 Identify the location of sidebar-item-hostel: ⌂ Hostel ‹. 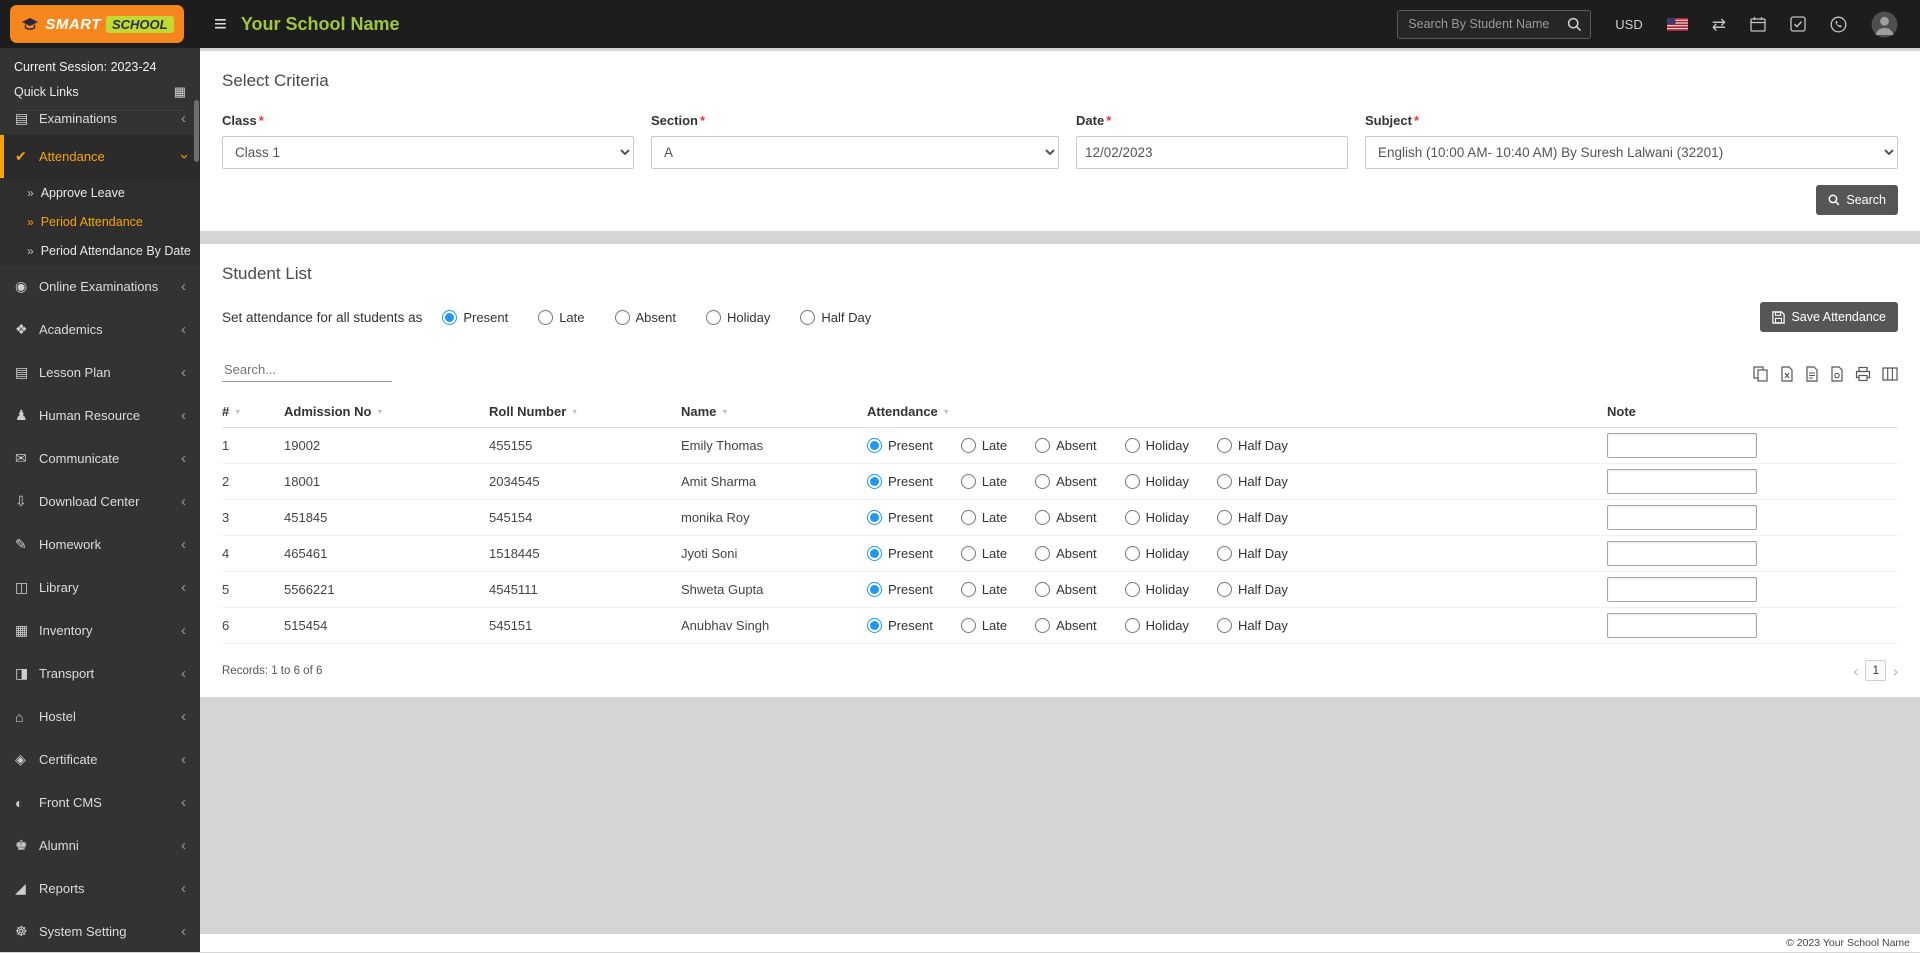
(100, 716).